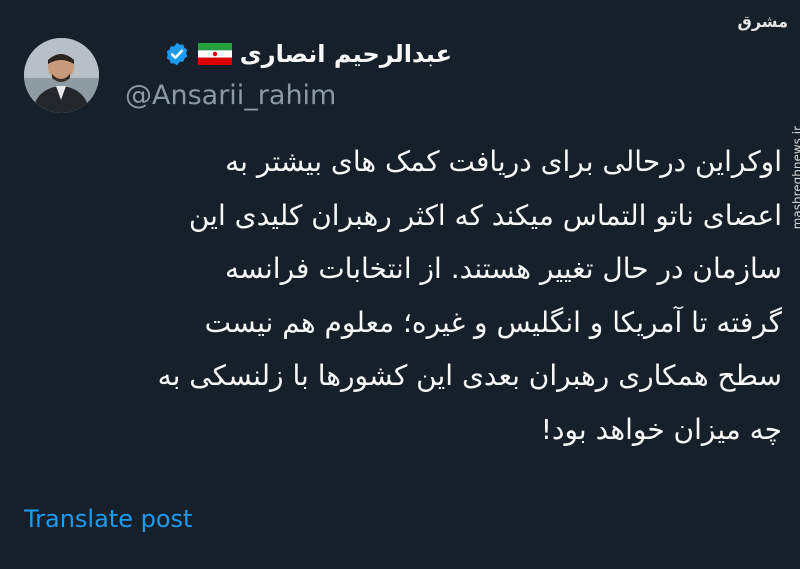 Image resolution: width=800 pixels, height=569 pixels. Describe the element at coordinates (177, 54) in the screenshot. I see `verified-badge-icon` at that location.